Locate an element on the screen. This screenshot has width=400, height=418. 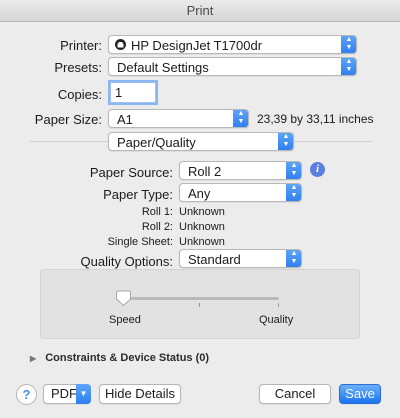
window-titlebar: Print is located at coordinates (200, 11).